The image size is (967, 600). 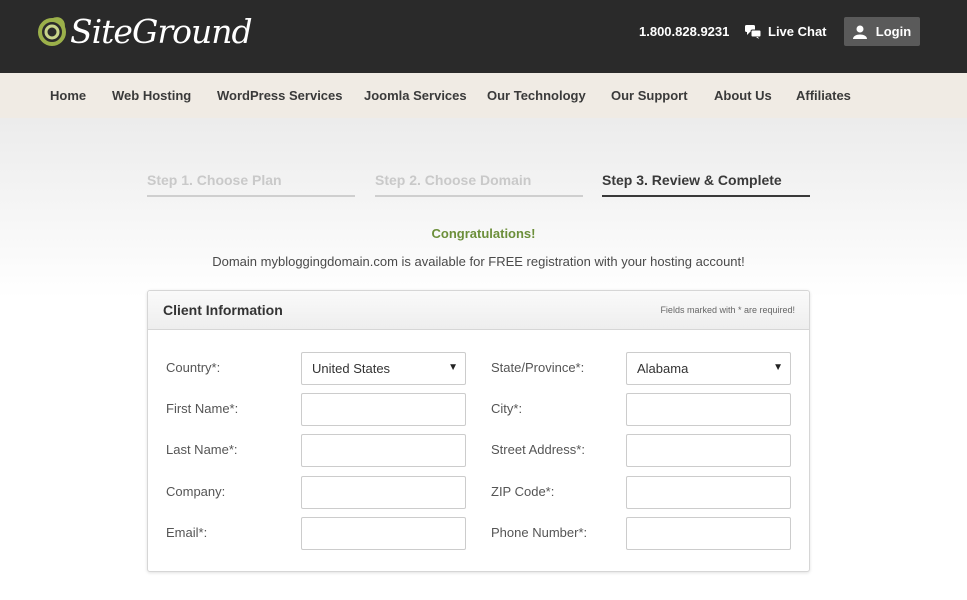 I want to click on live-chat-label: Live Chat, so click(x=797, y=31).